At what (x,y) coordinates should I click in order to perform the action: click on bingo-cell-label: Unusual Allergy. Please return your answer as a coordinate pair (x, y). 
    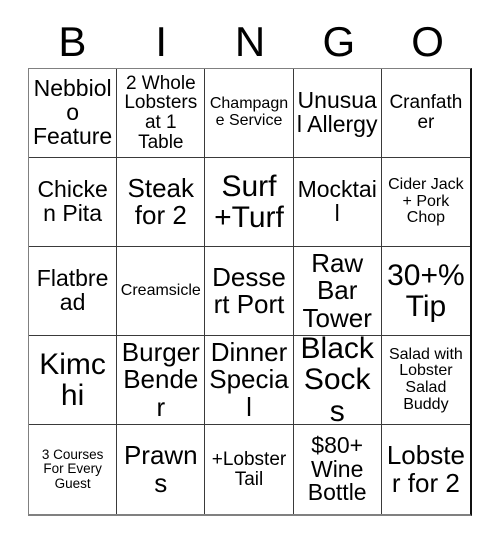
    Looking at the image, I should click on (337, 112).